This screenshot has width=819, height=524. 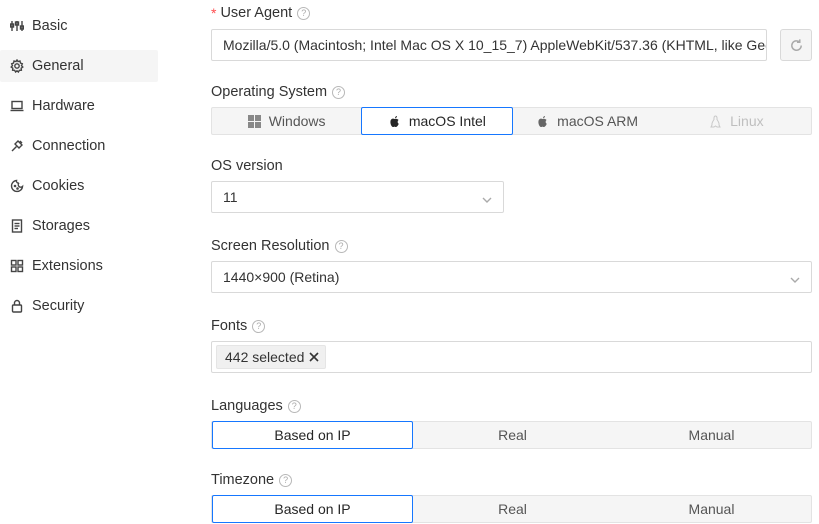 I want to click on os-option-macos-arm: macOS ARM, so click(x=587, y=121).